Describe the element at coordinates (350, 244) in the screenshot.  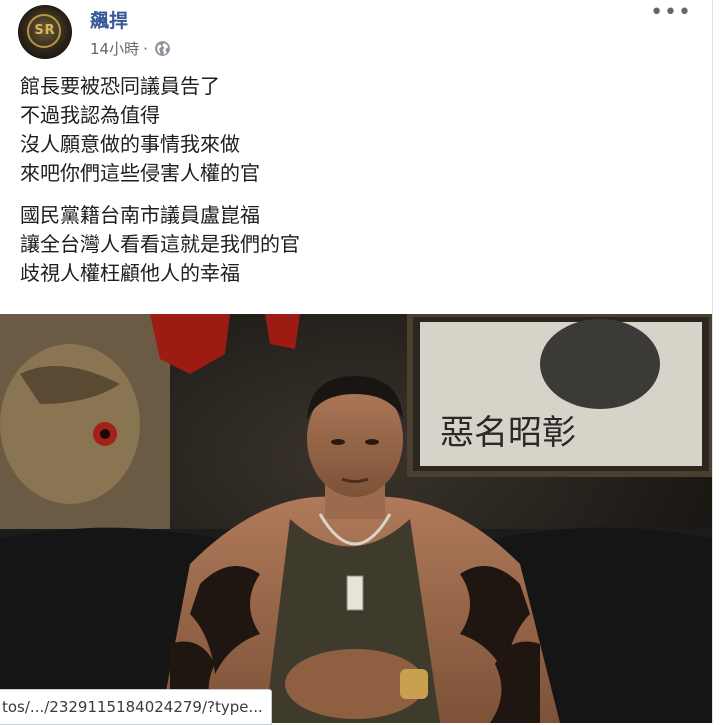
I see `post-paragraph: 國民黨籍台南市議員盧崑福 讓全台灣人看看這就是我們的官 歧視人權枉顧他人的幸福` at that location.